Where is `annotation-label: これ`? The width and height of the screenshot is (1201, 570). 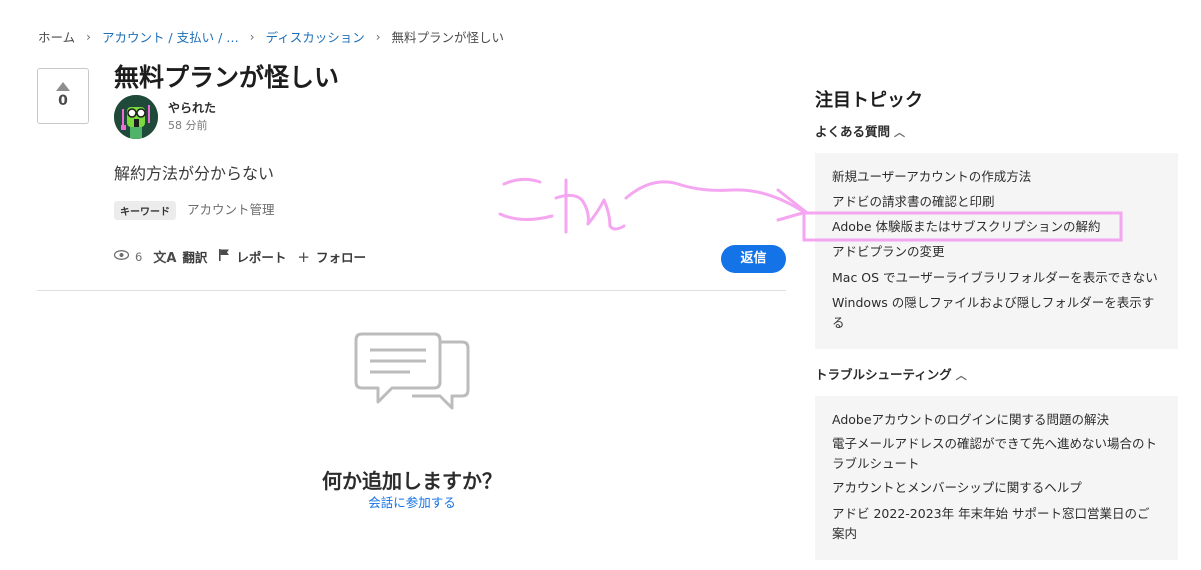
annotation-label: これ is located at coordinates (16, 2).